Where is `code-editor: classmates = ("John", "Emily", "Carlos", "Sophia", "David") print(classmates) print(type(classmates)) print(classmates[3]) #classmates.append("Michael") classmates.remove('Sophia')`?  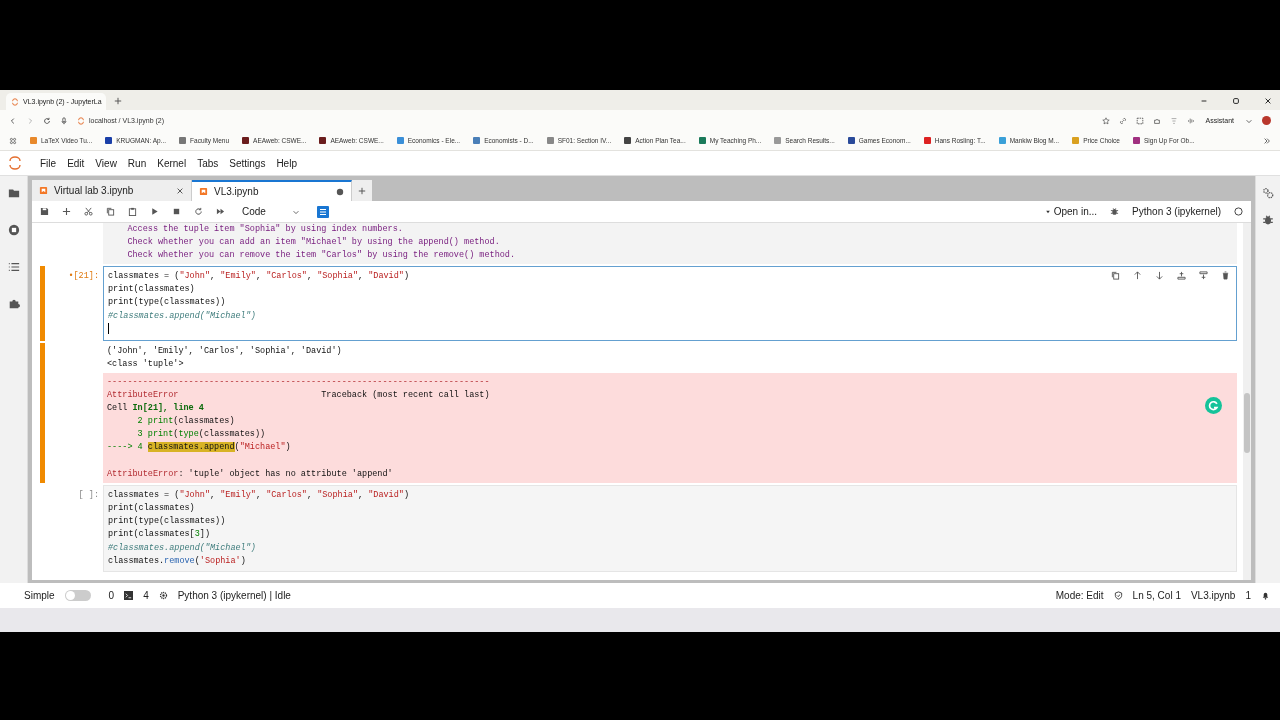 code-editor: classmates = ("John", "Emily", "Carlos", "Sophia", "David") print(classmates) print(type(classmates)) print(classmates[3]) #classmates.append("Michael") classmates.remove('Sophia') is located at coordinates (670, 528).